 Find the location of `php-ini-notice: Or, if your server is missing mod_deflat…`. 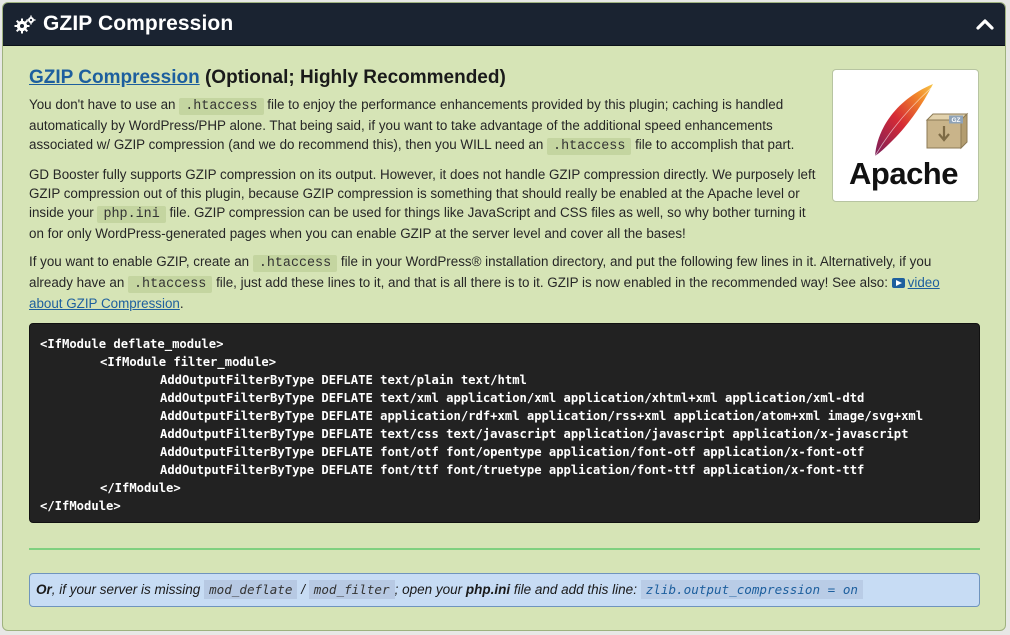

php-ini-notice: Or, if your server is missing mod_deflat… is located at coordinates (504, 590).